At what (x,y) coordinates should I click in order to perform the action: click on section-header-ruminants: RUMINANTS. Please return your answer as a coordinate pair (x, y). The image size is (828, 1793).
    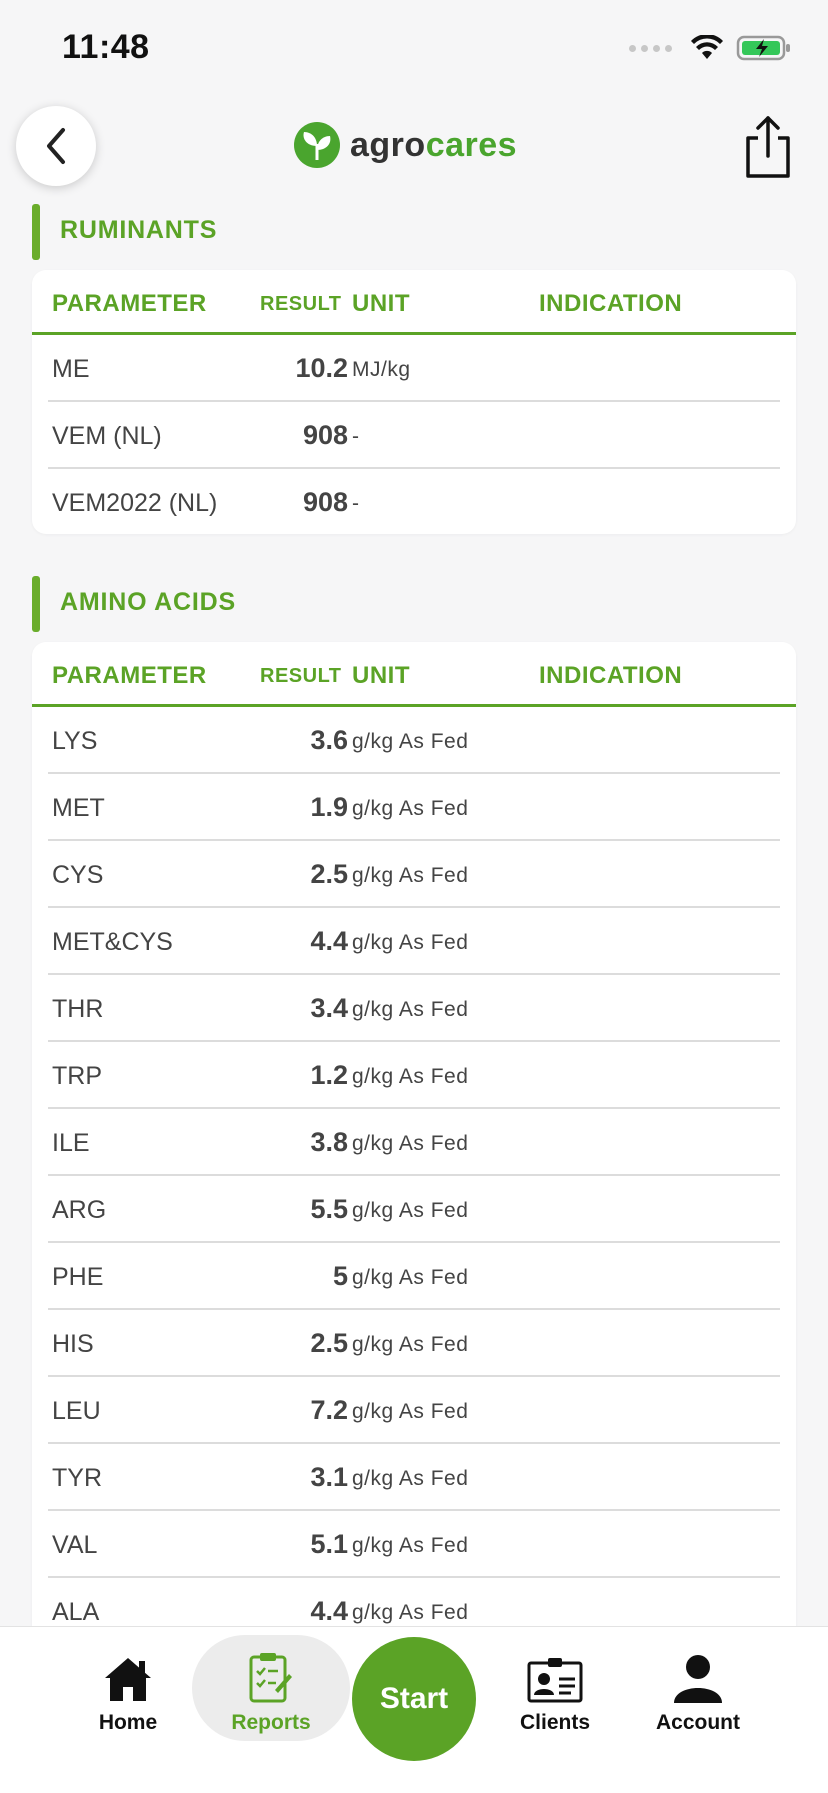
    Looking at the image, I should click on (414, 228).